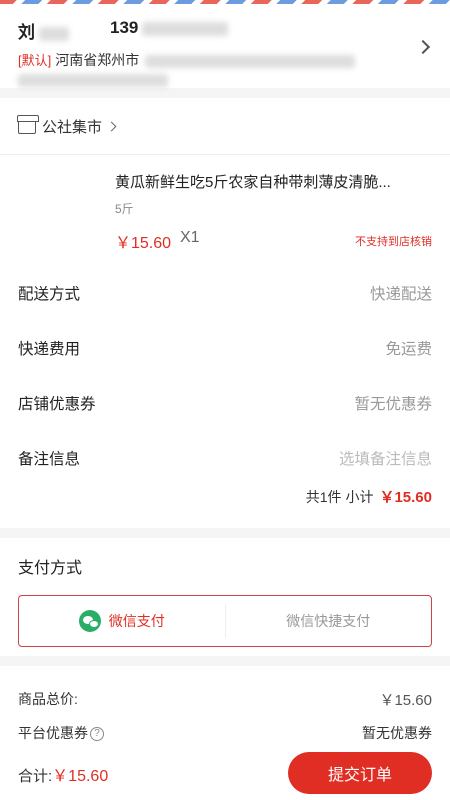 This screenshot has width=450, height=800. Describe the element at coordinates (49, 349) in the screenshot. I see `shipping-fee-label: 快递费用` at that location.